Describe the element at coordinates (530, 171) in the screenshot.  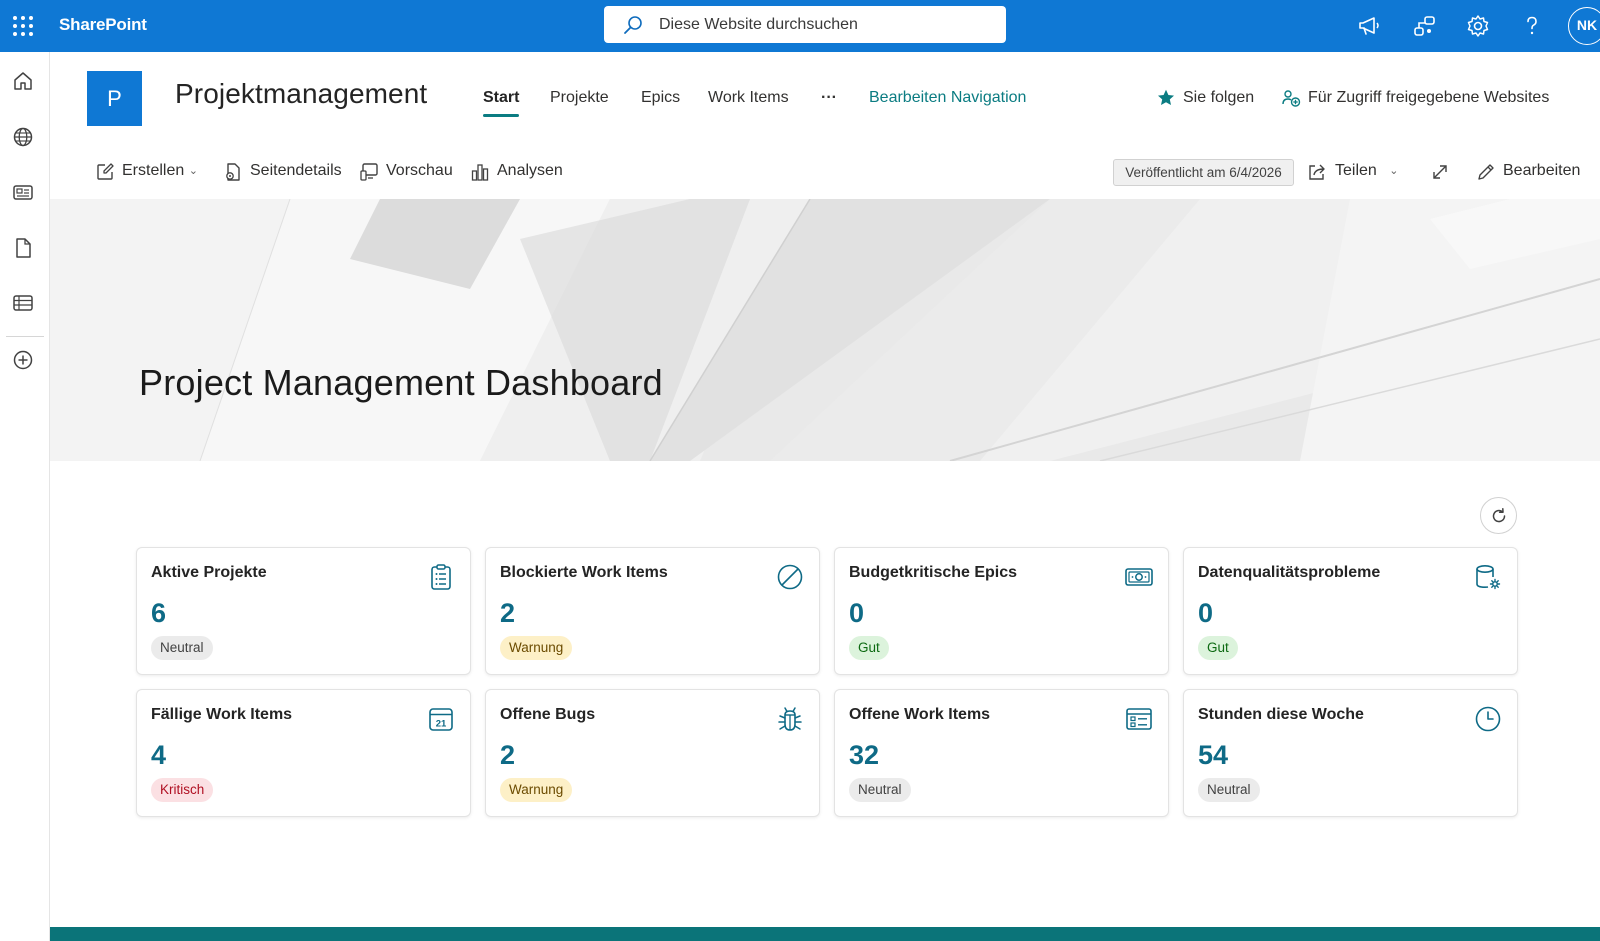
I see `analytics-button: Analysen` at that location.